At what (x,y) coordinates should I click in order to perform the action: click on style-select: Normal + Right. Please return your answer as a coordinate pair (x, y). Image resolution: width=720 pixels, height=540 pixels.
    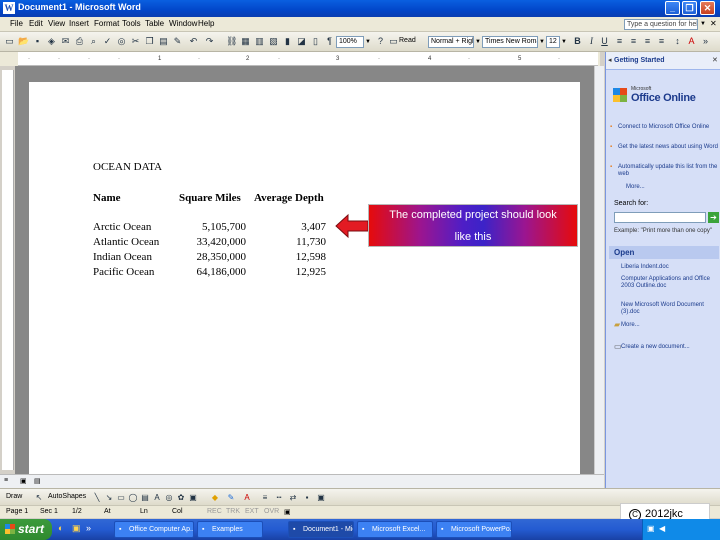
    Looking at the image, I should click on (451, 42).